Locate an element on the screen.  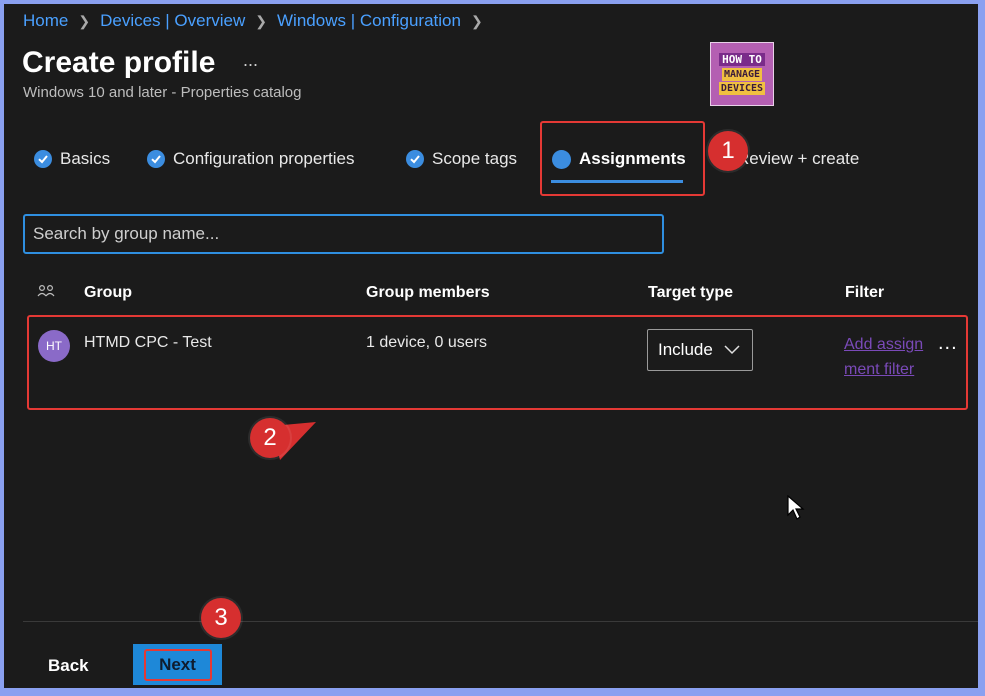
tab-review-create: Review + create is located at coordinates (798, 159).